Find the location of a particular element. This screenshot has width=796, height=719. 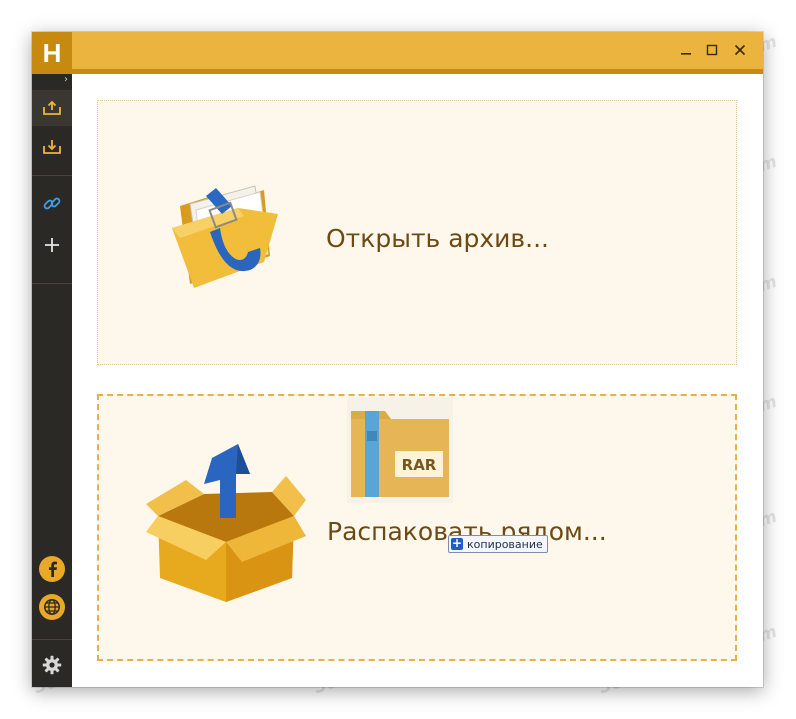

plus-icon is located at coordinates (52, 245).